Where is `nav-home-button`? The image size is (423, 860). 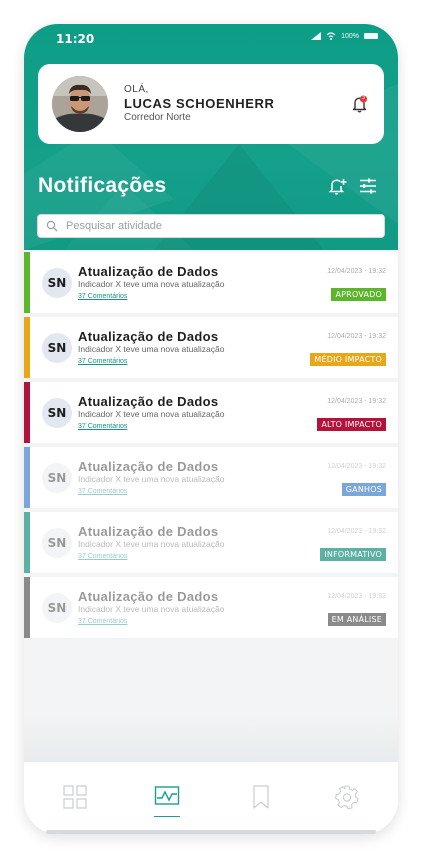 nav-home-button is located at coordinates (75, 797).